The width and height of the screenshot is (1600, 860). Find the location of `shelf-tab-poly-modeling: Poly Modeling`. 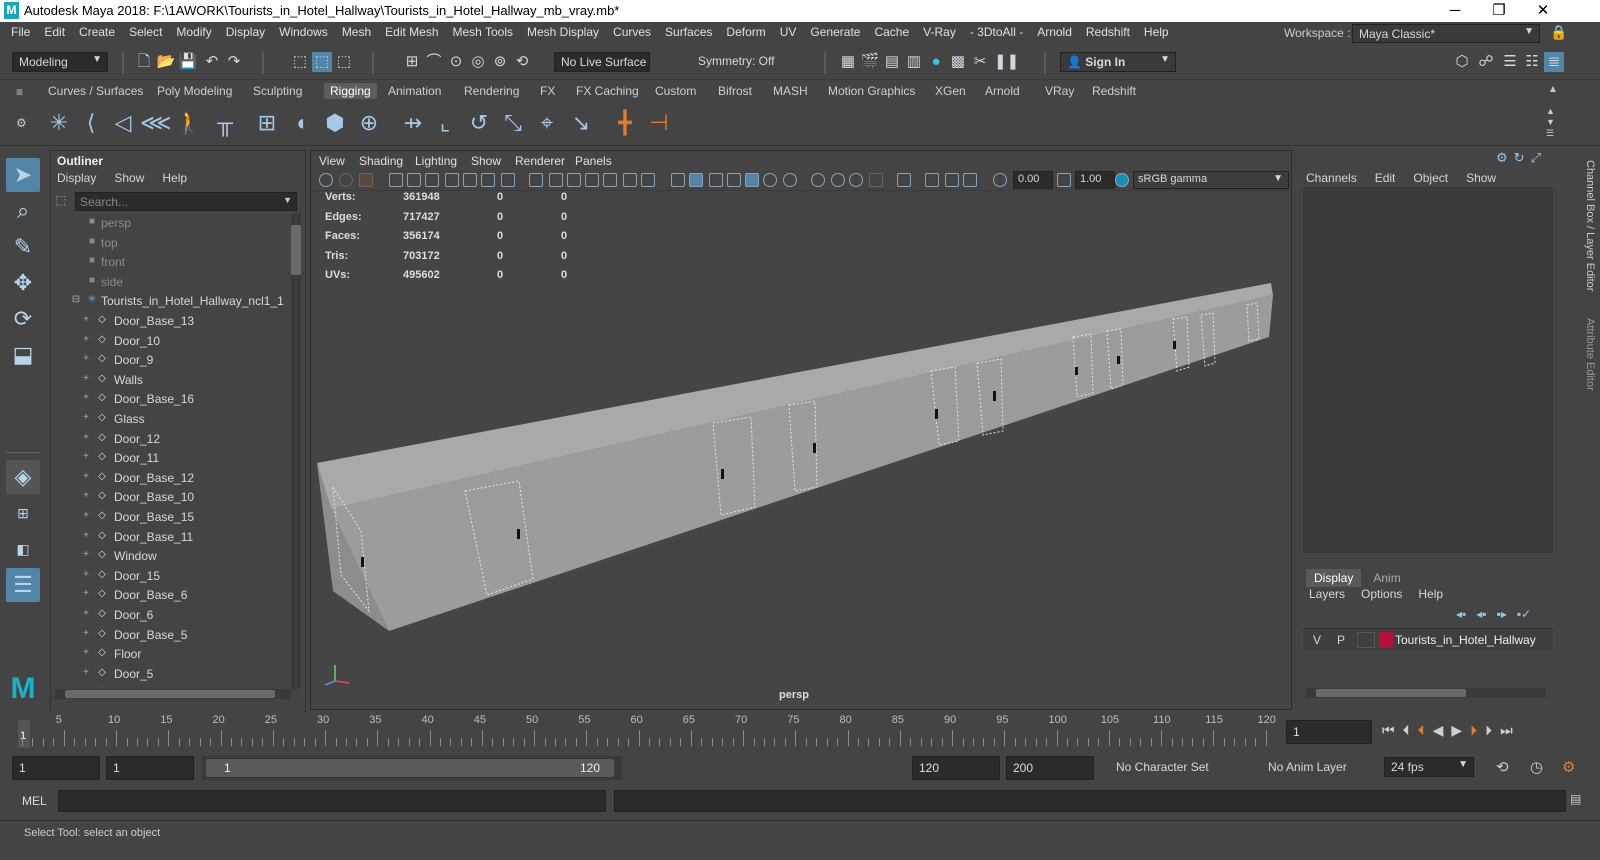

shelf-tab-poly-modeling: Poly Modeling is located at coordinates (194, 91).